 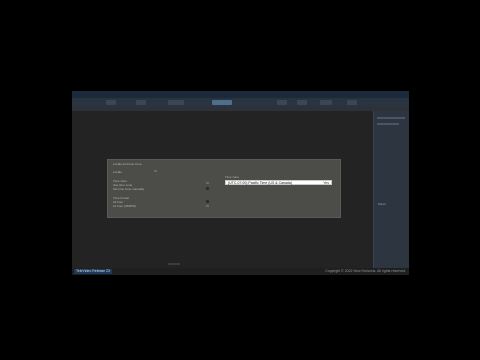 I want to click on option-manual-timezone: Set time zone manually, so click(x=128, y=189).